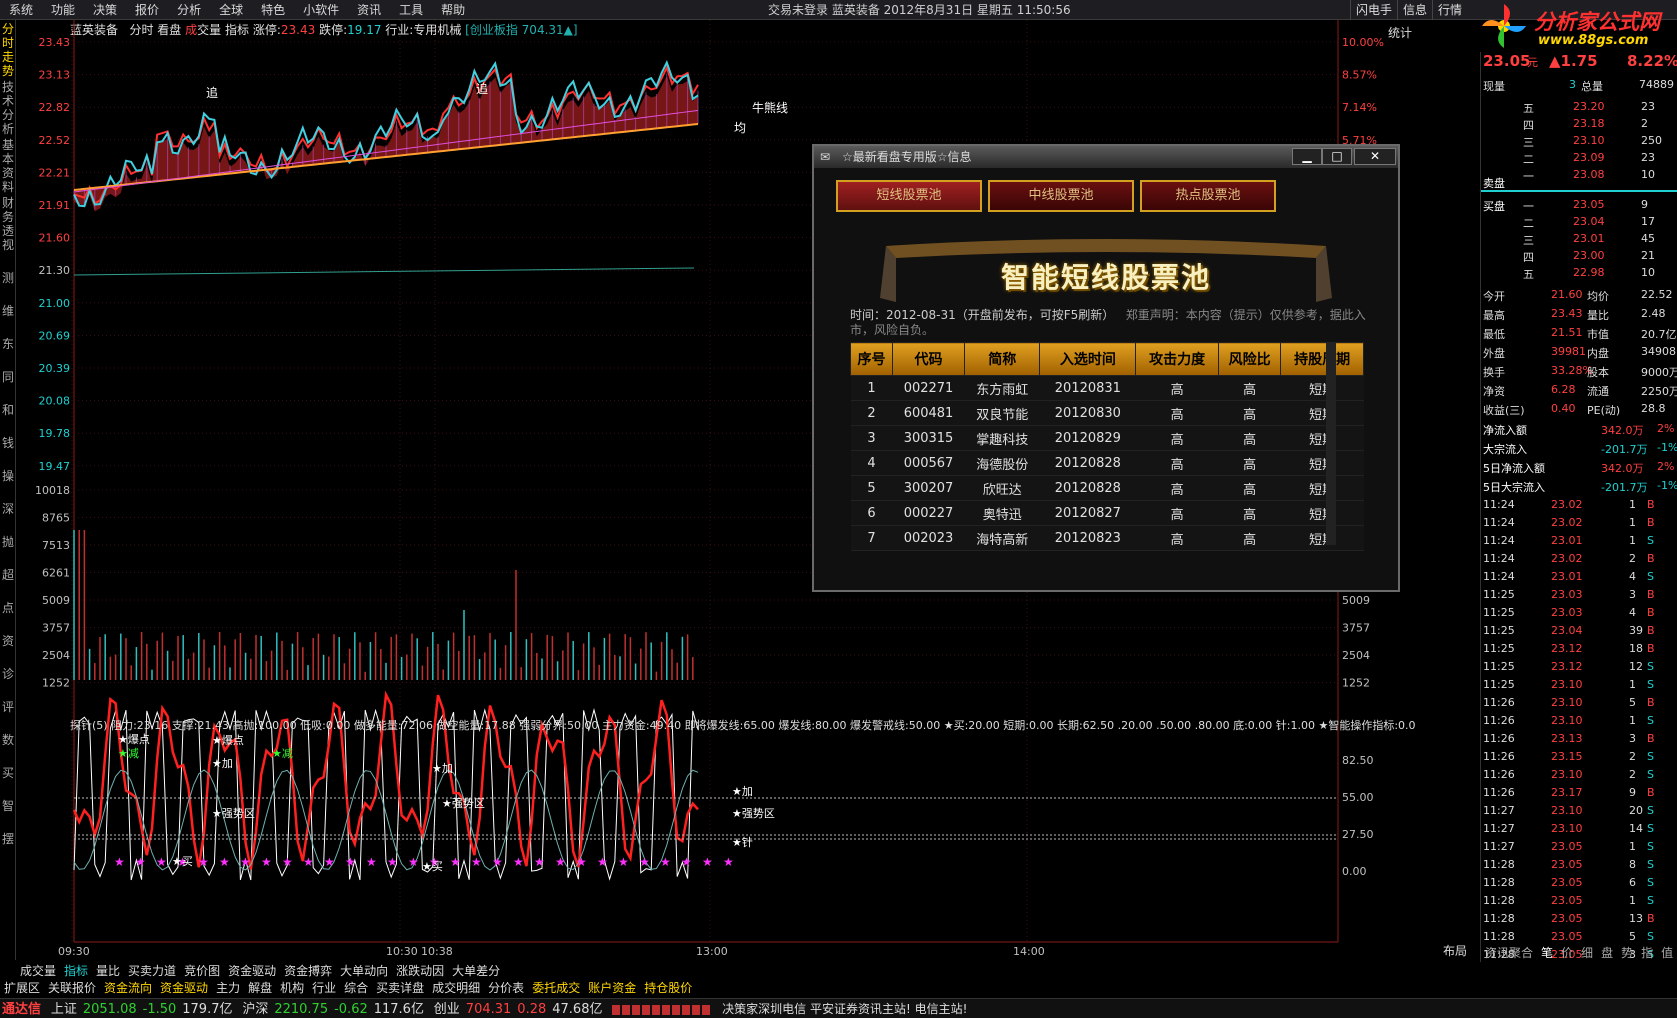 The height and width of the screenshot is (1018, 1677). I want to click on ext-tab-3: 资金驱动, so click(184, 988).